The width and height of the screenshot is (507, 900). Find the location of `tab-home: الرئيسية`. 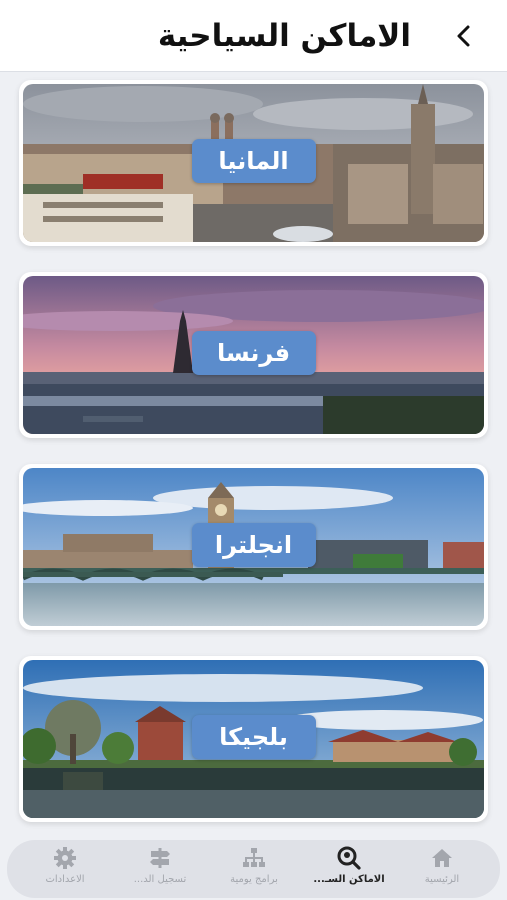

tab-home: الرئيسية is located at coordinates (442, 870).